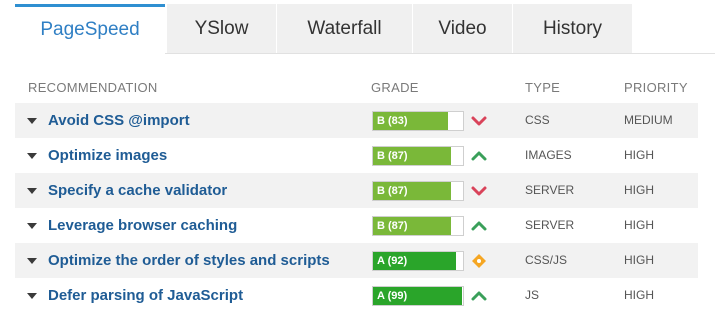 This screenshot has width=715, height=313. I want to click on recommendation-link: Optimize images, so click(107, 155).